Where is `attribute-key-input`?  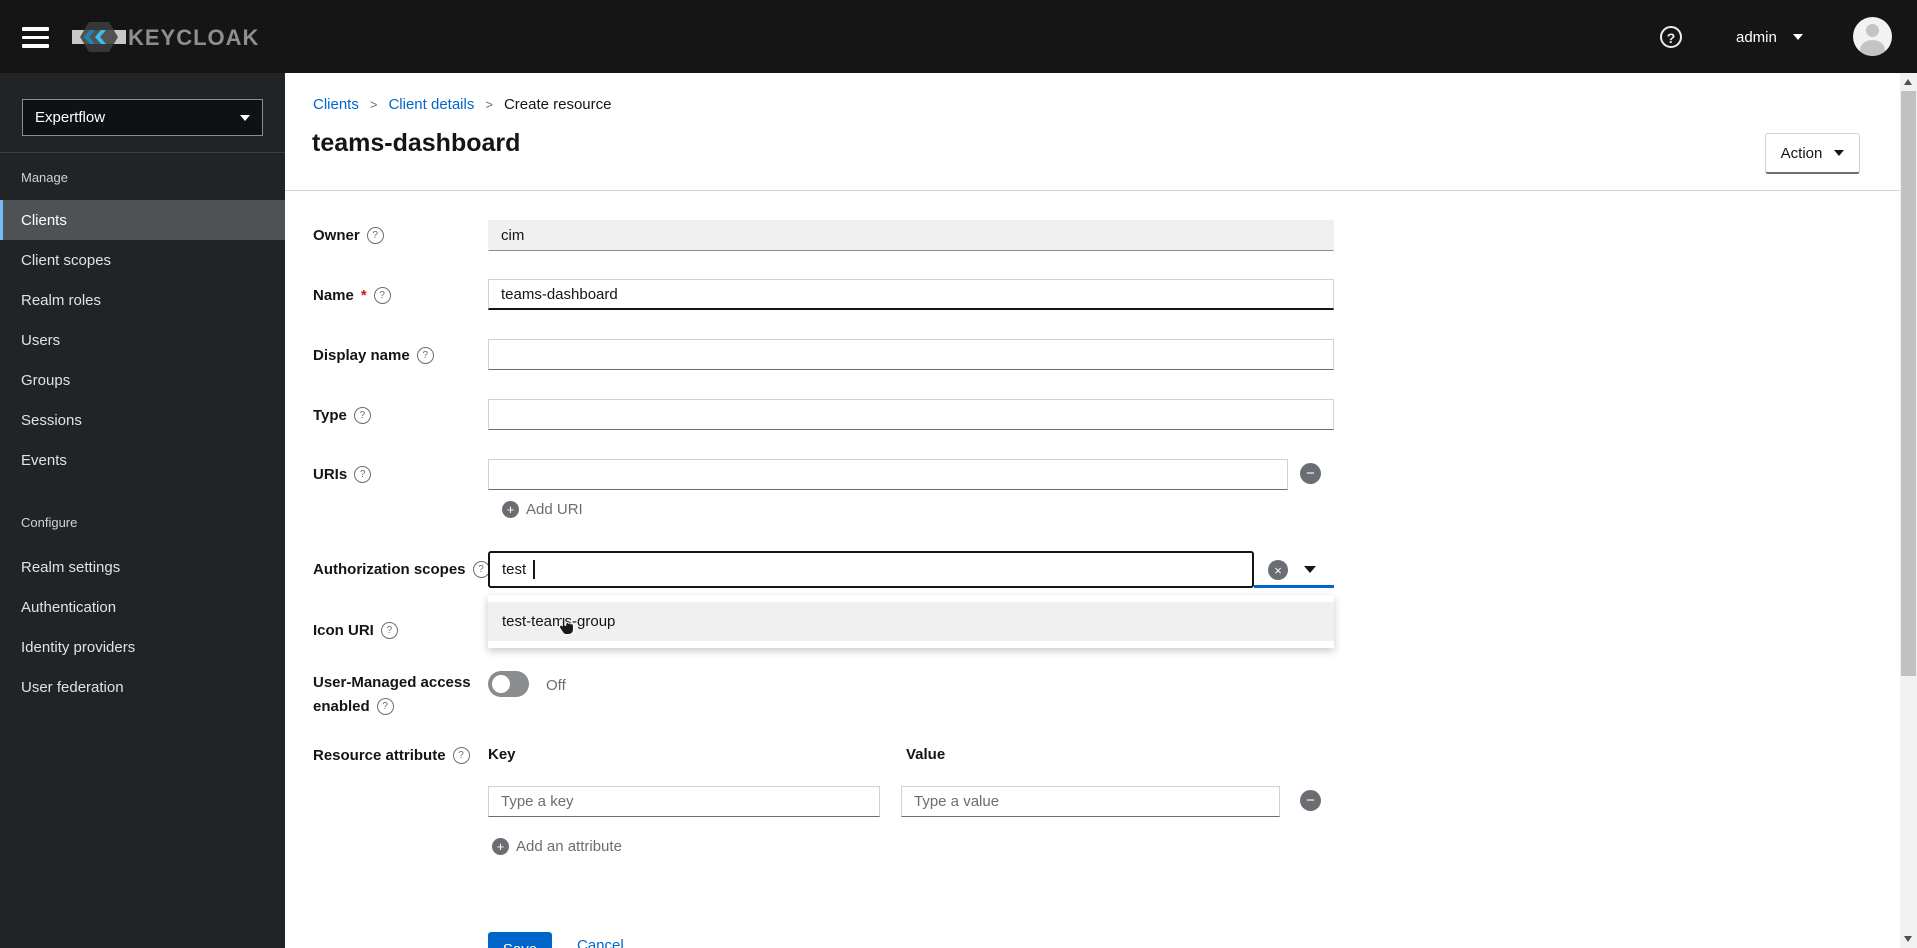 attribute-key-input is located at coordinates (684, 801).